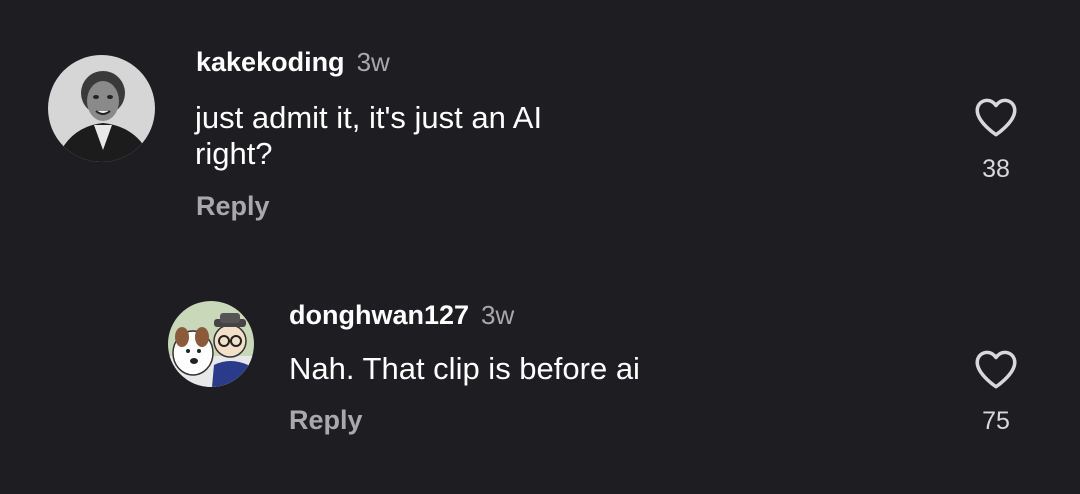  I want to click on username: donghwan127 3w, so click(401, 315).